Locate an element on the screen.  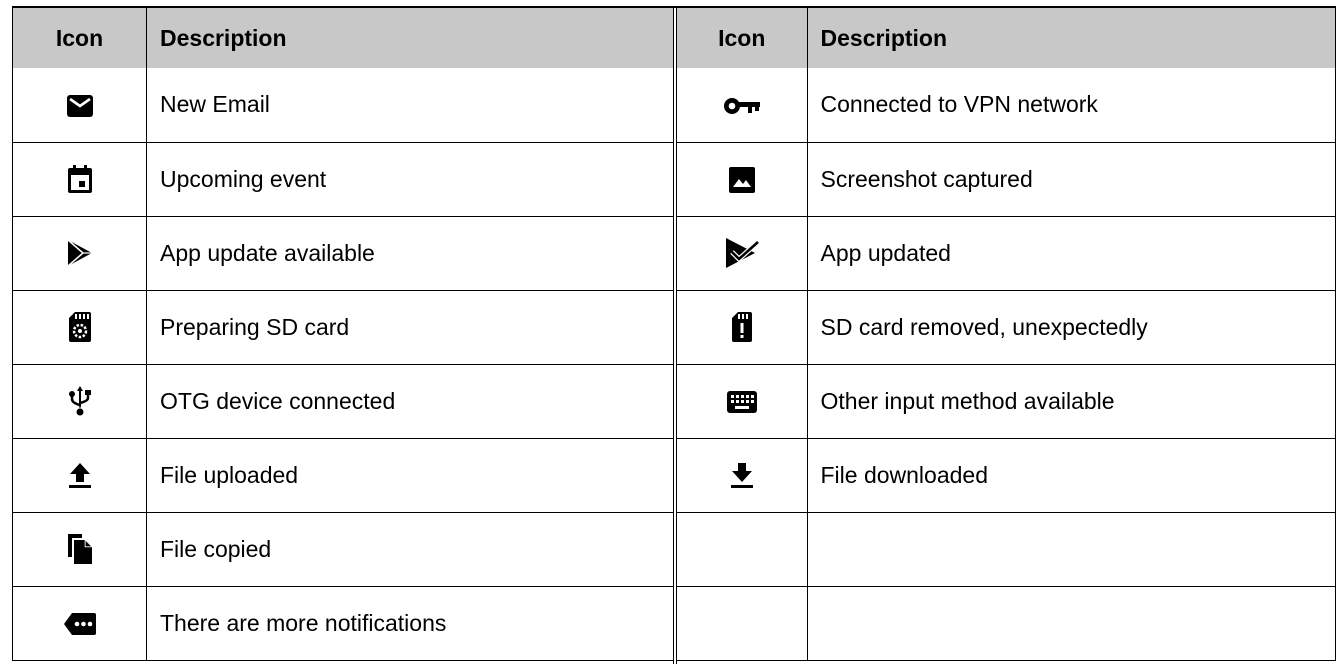
table-row: File downloaded is located at coordinates (1006, 474).